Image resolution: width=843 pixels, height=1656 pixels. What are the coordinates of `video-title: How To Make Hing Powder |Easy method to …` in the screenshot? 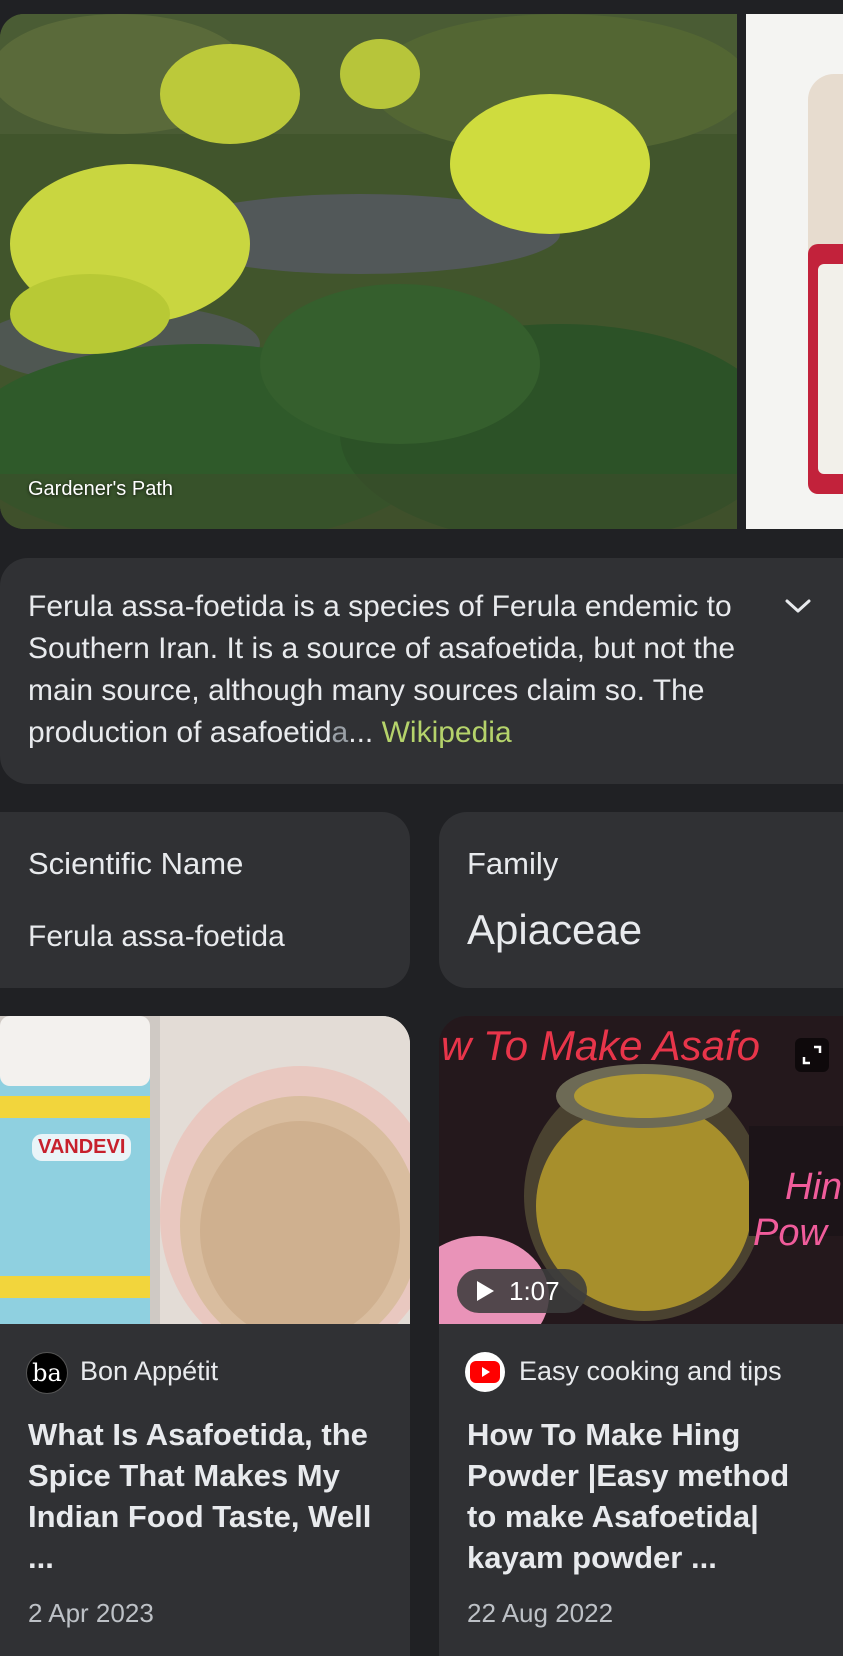 It's located at (647, 1496).